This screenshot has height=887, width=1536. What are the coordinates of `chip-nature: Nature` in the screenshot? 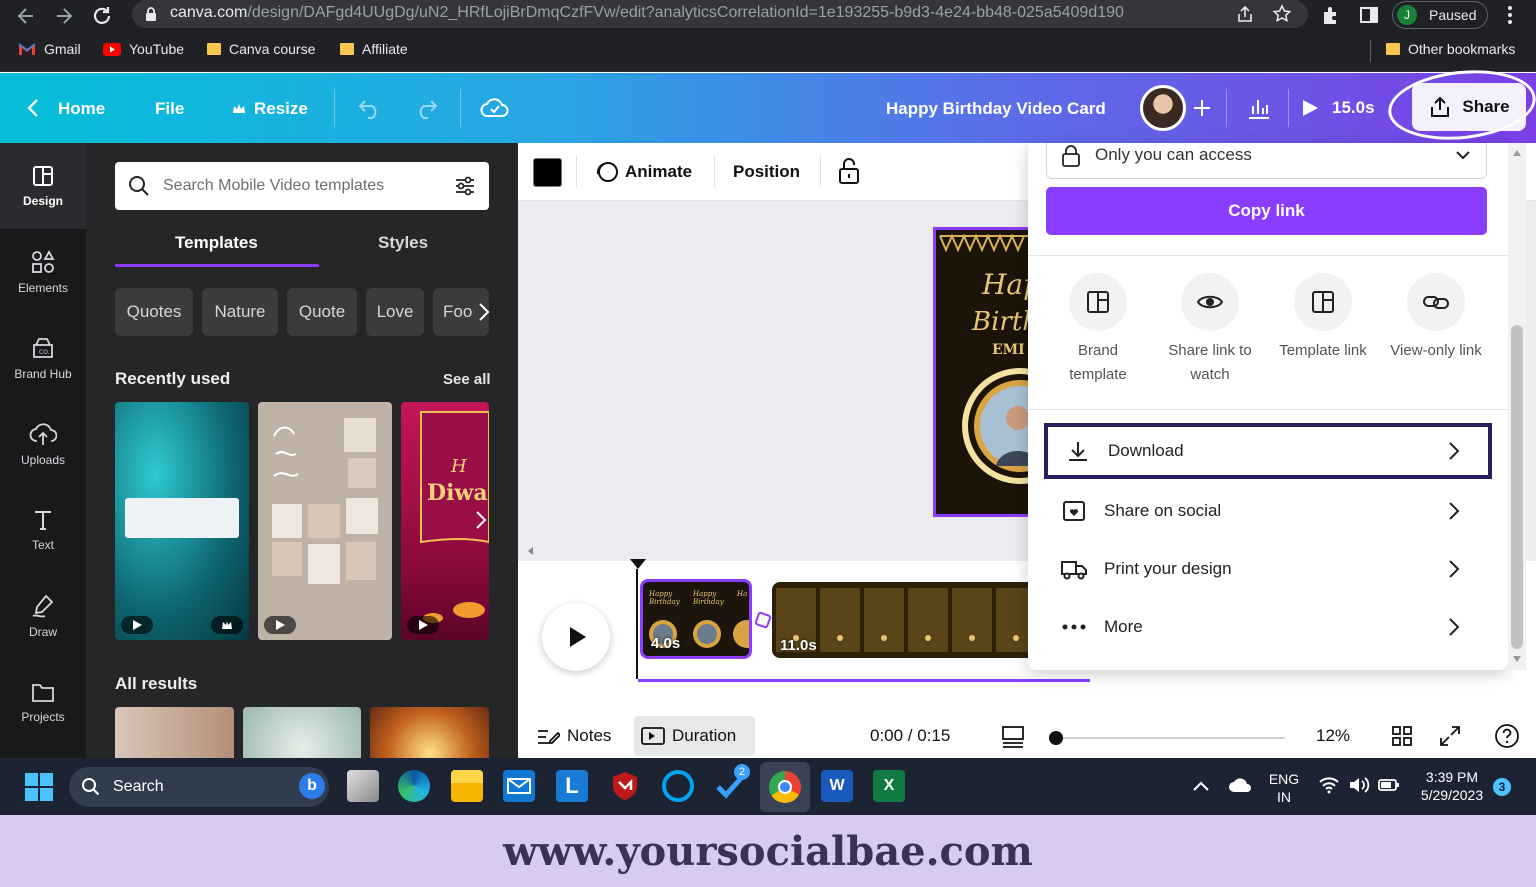 It's located at (240, 312).